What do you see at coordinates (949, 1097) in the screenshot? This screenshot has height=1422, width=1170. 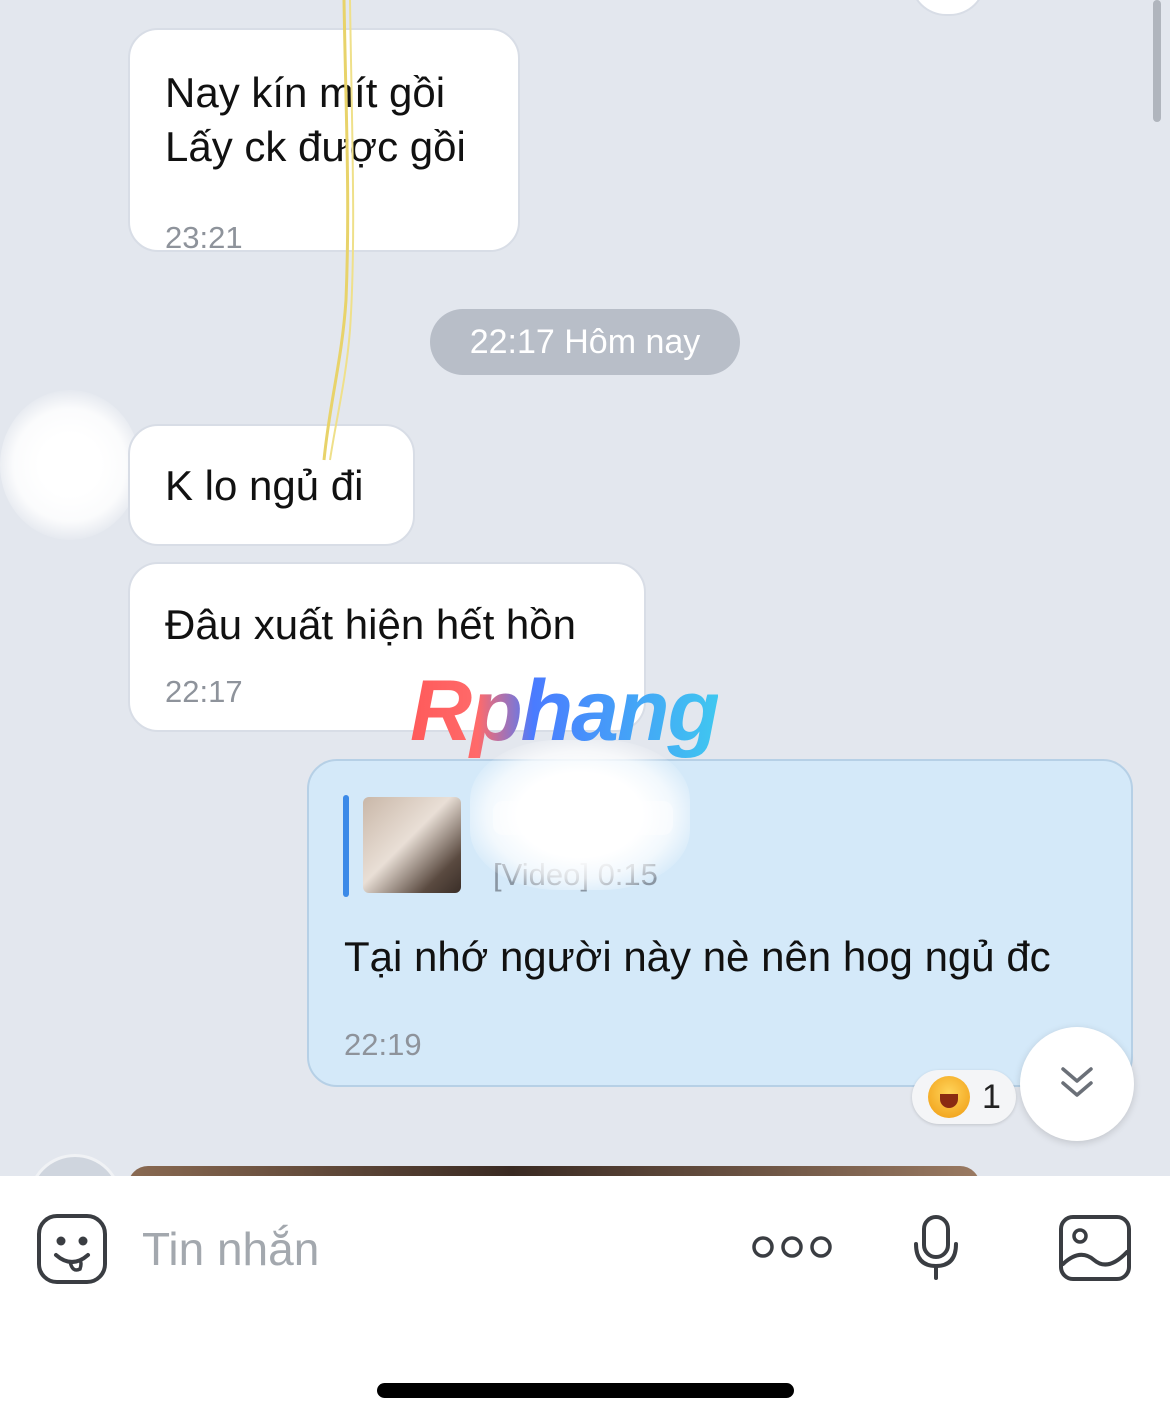 I see `laughing-face-icon` at bounding box center [949, 1097].